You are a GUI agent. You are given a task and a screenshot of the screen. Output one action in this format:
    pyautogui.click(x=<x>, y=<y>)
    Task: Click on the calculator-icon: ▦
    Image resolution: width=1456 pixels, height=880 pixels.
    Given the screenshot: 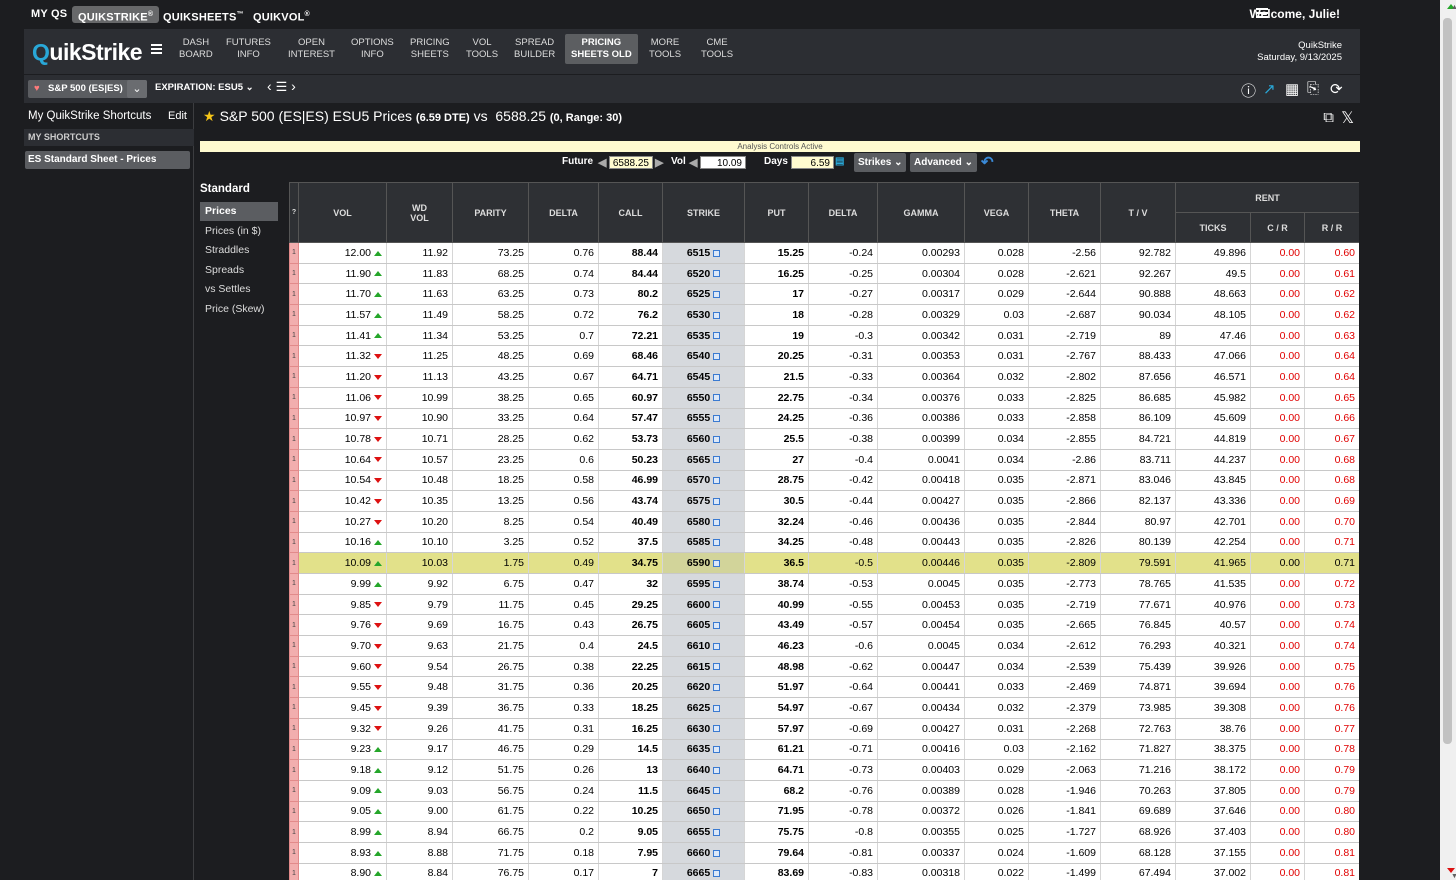 What is the action you would take?
    pyautogui.click(x=1292, y=89)
    